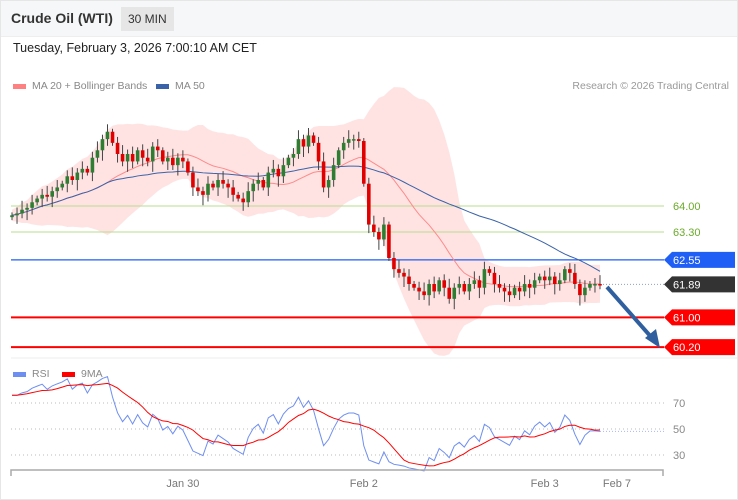 The width and height of the screenshot is (738, 500). What do you see at coordinates (679, 430) in the screenshot?
I see `rsi-level-label: 50` at bounding box center [679, 430].